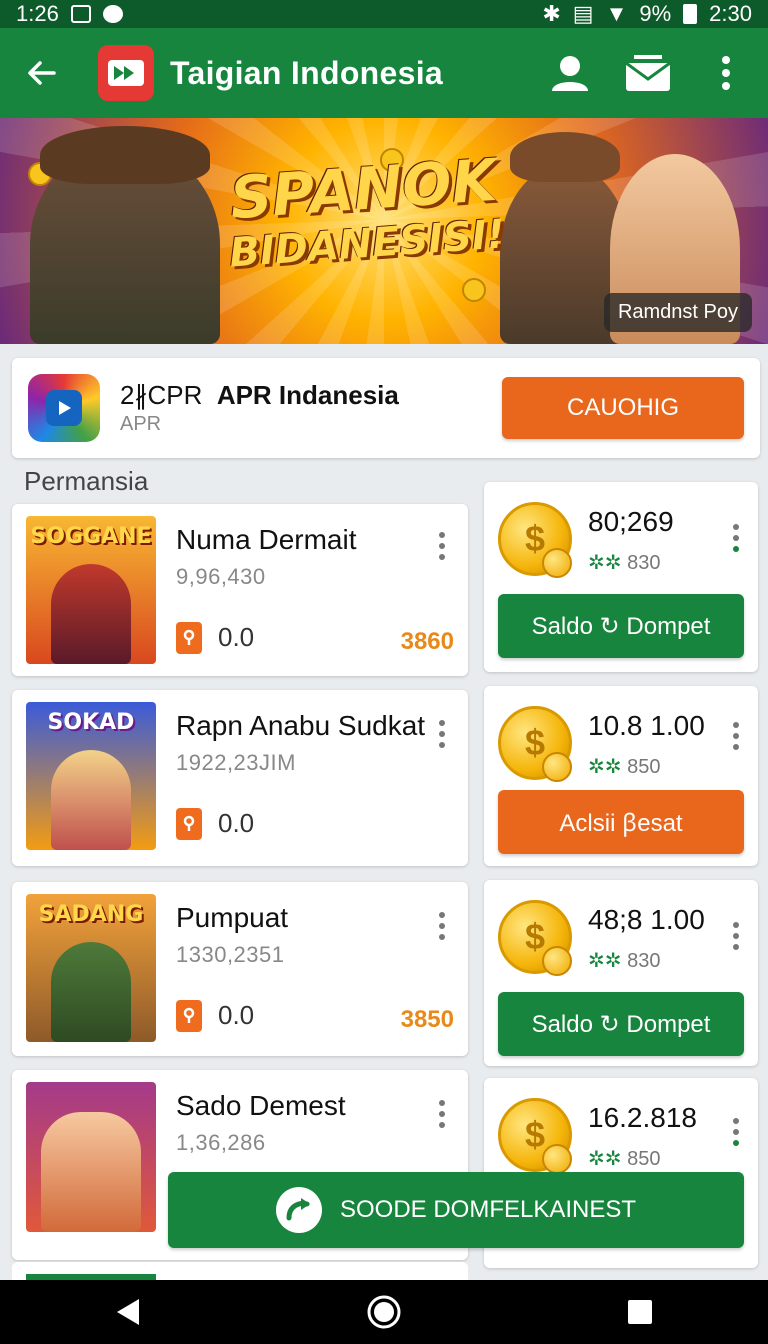 The width and height of the screenshot is (768, 1344). Describe the element at coordinates (551, 13) in the screenshot. I see `bluetooth-icon: ✱` at that location.